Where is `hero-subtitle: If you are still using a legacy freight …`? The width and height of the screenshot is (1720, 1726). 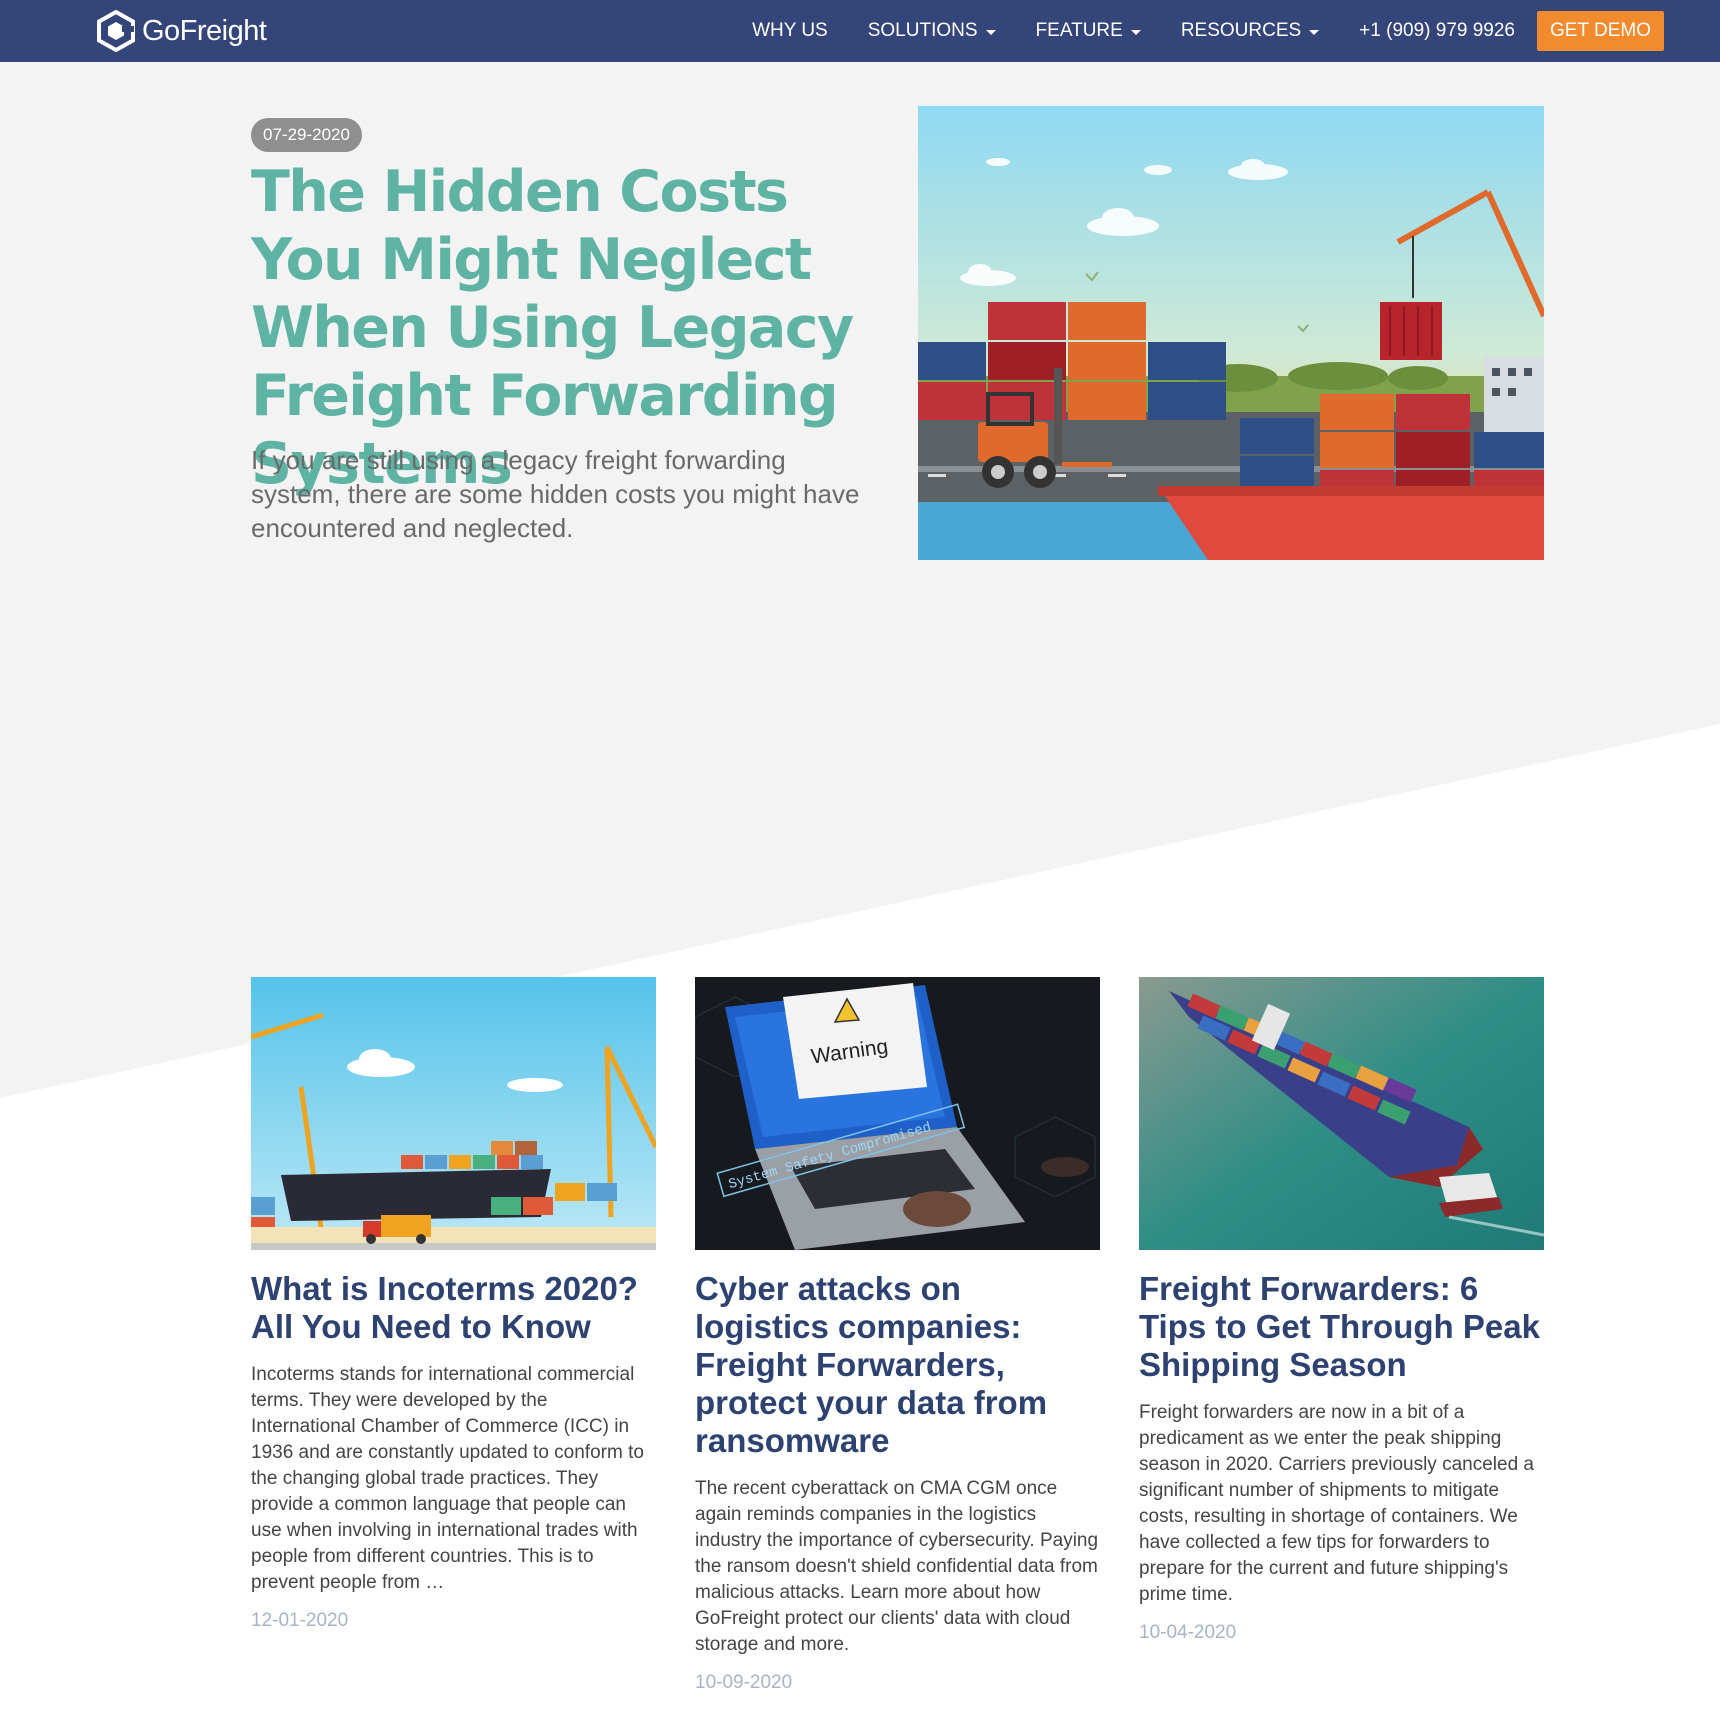
hero-subtitle: If you are still using a legacy freight … is located at coordinates (555, 494).